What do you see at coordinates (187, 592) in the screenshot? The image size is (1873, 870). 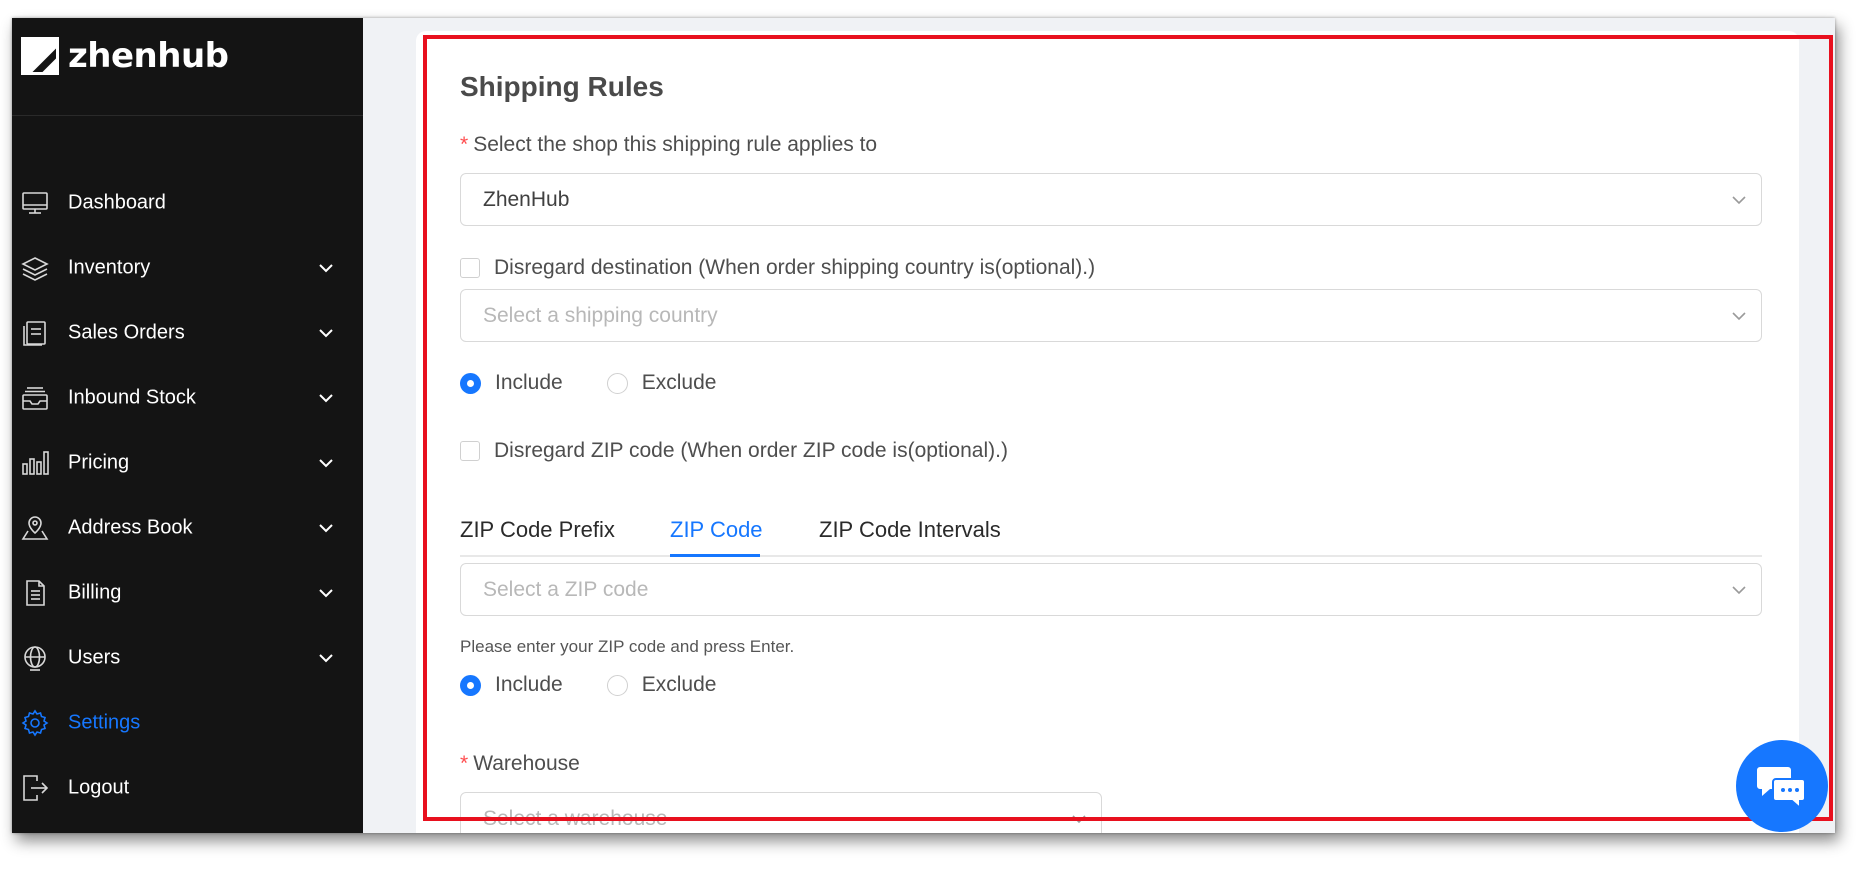 I see `sidebar-item-billing: Billing` at bounding box center [187, 592].